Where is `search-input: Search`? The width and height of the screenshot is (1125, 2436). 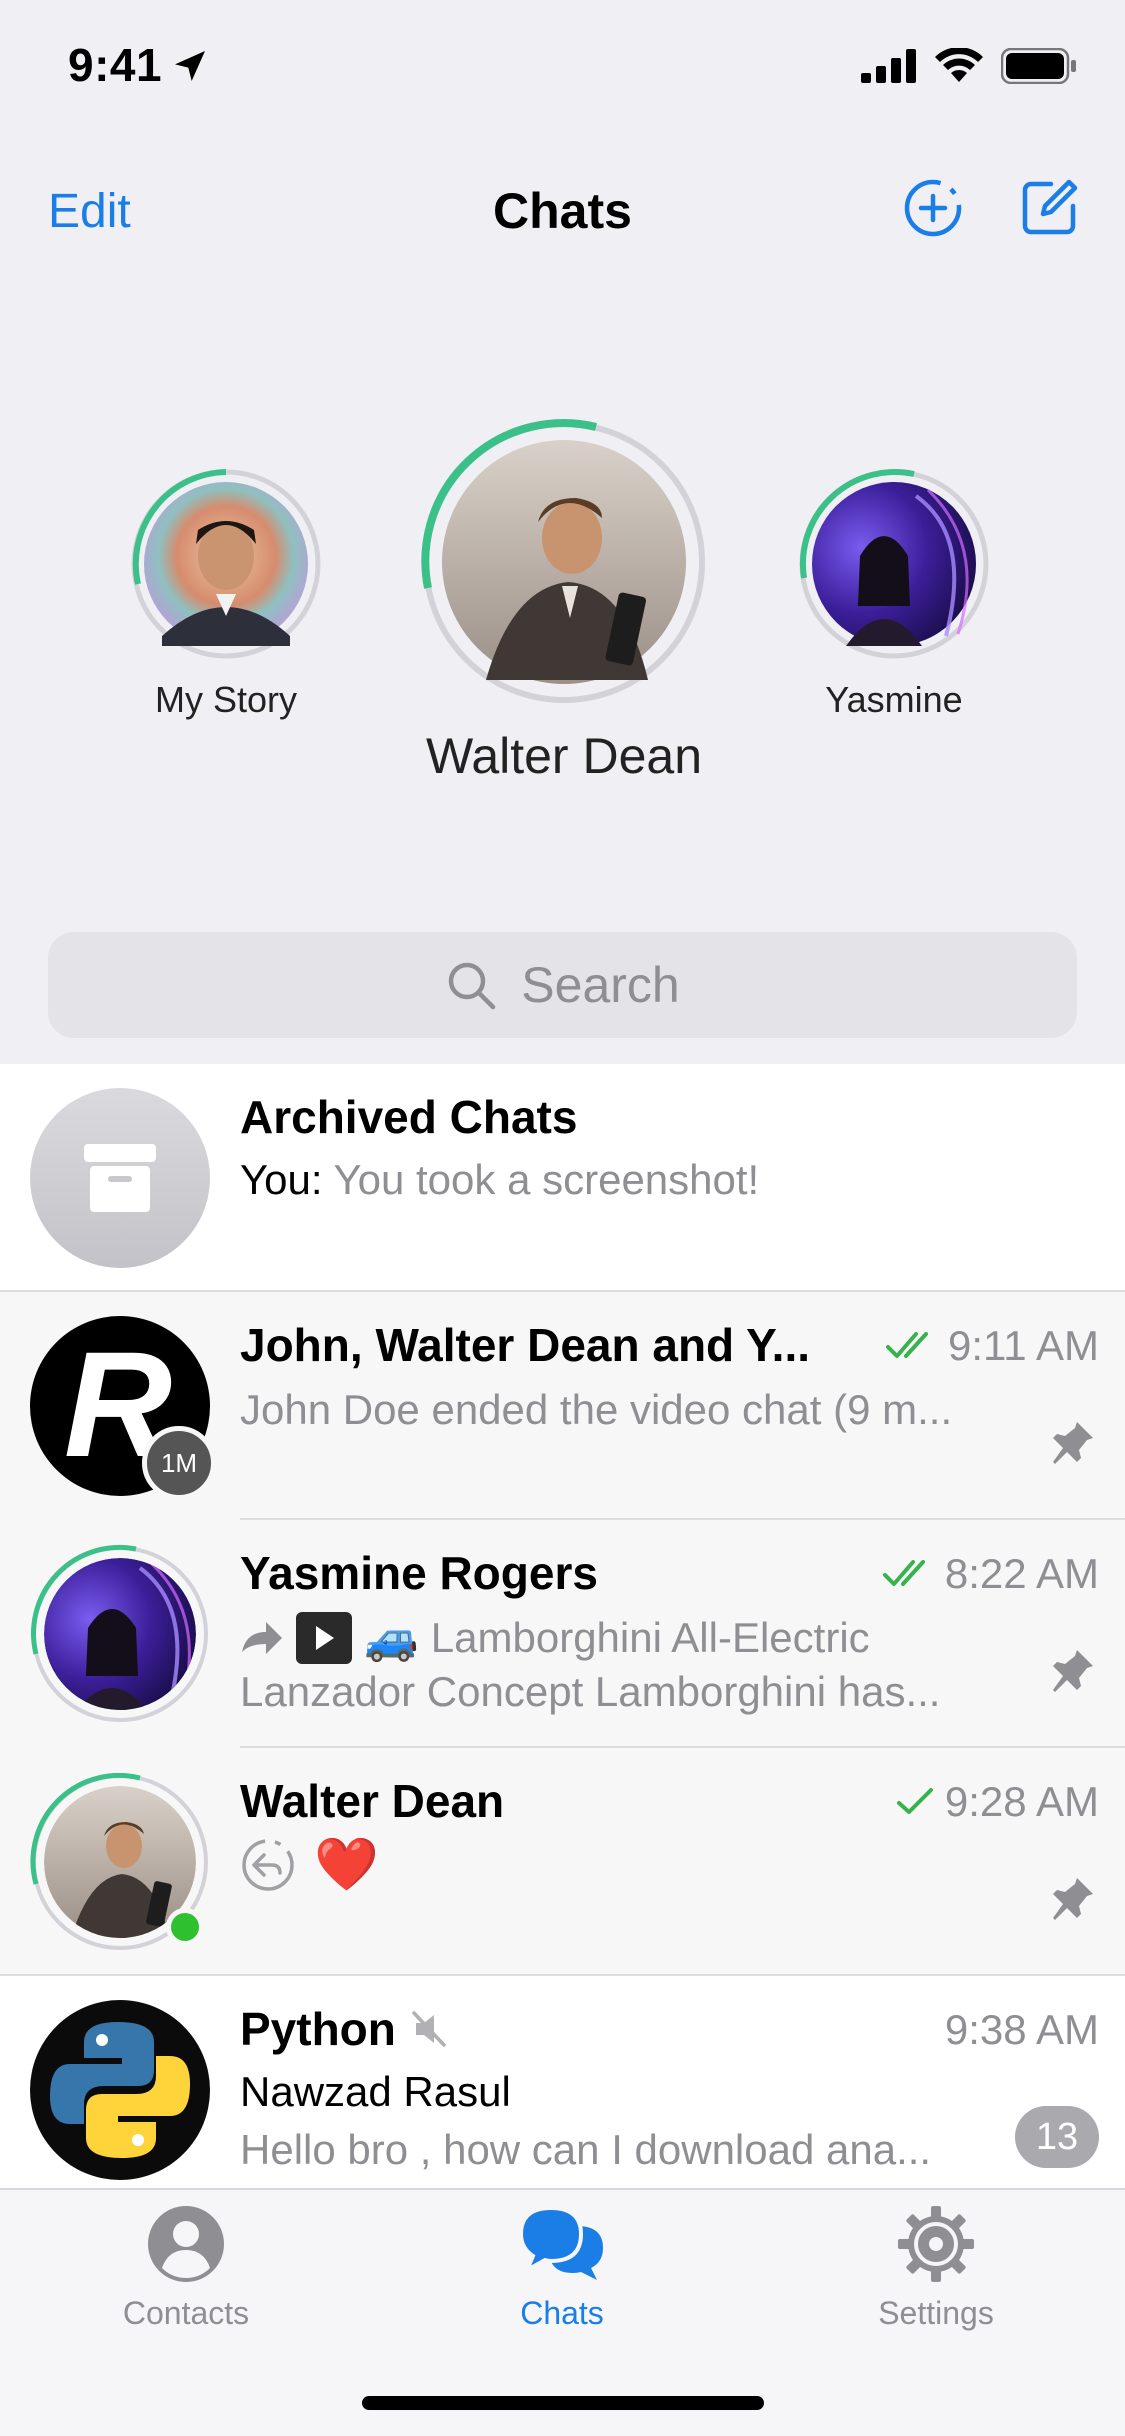 search-input: Search is located at coordinates (562, 985).